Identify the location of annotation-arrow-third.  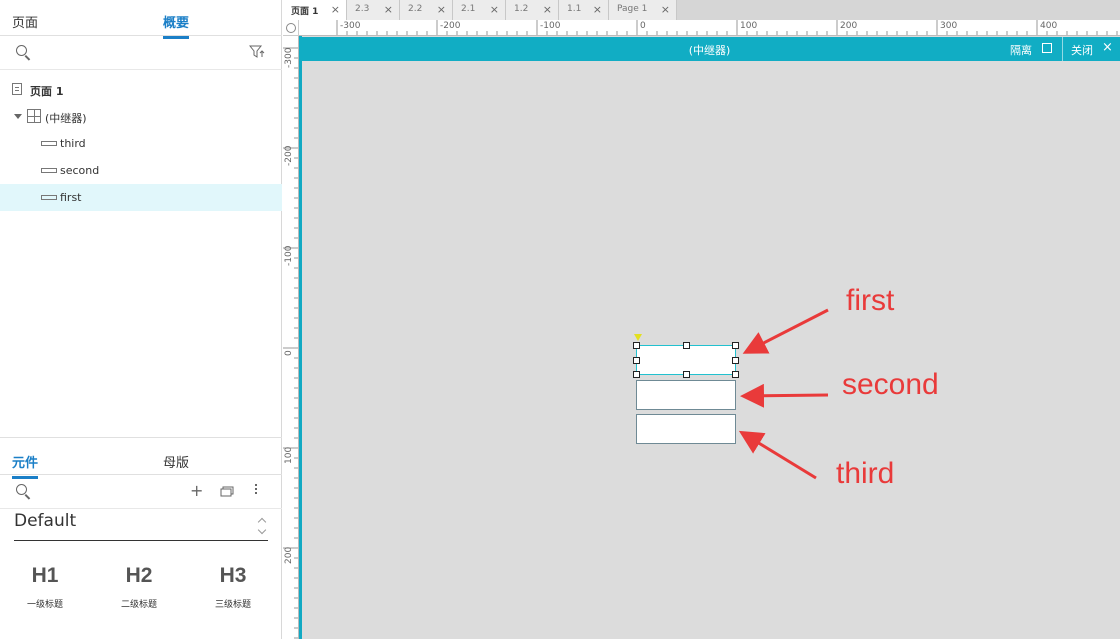
(777, 455).